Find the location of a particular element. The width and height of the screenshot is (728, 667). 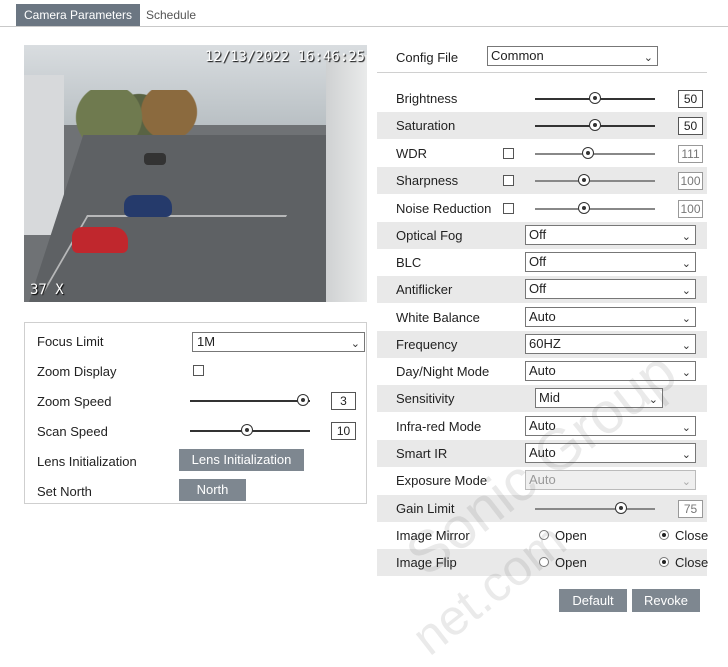

sharpness-value: 100 is located at coordinates (690, 181).